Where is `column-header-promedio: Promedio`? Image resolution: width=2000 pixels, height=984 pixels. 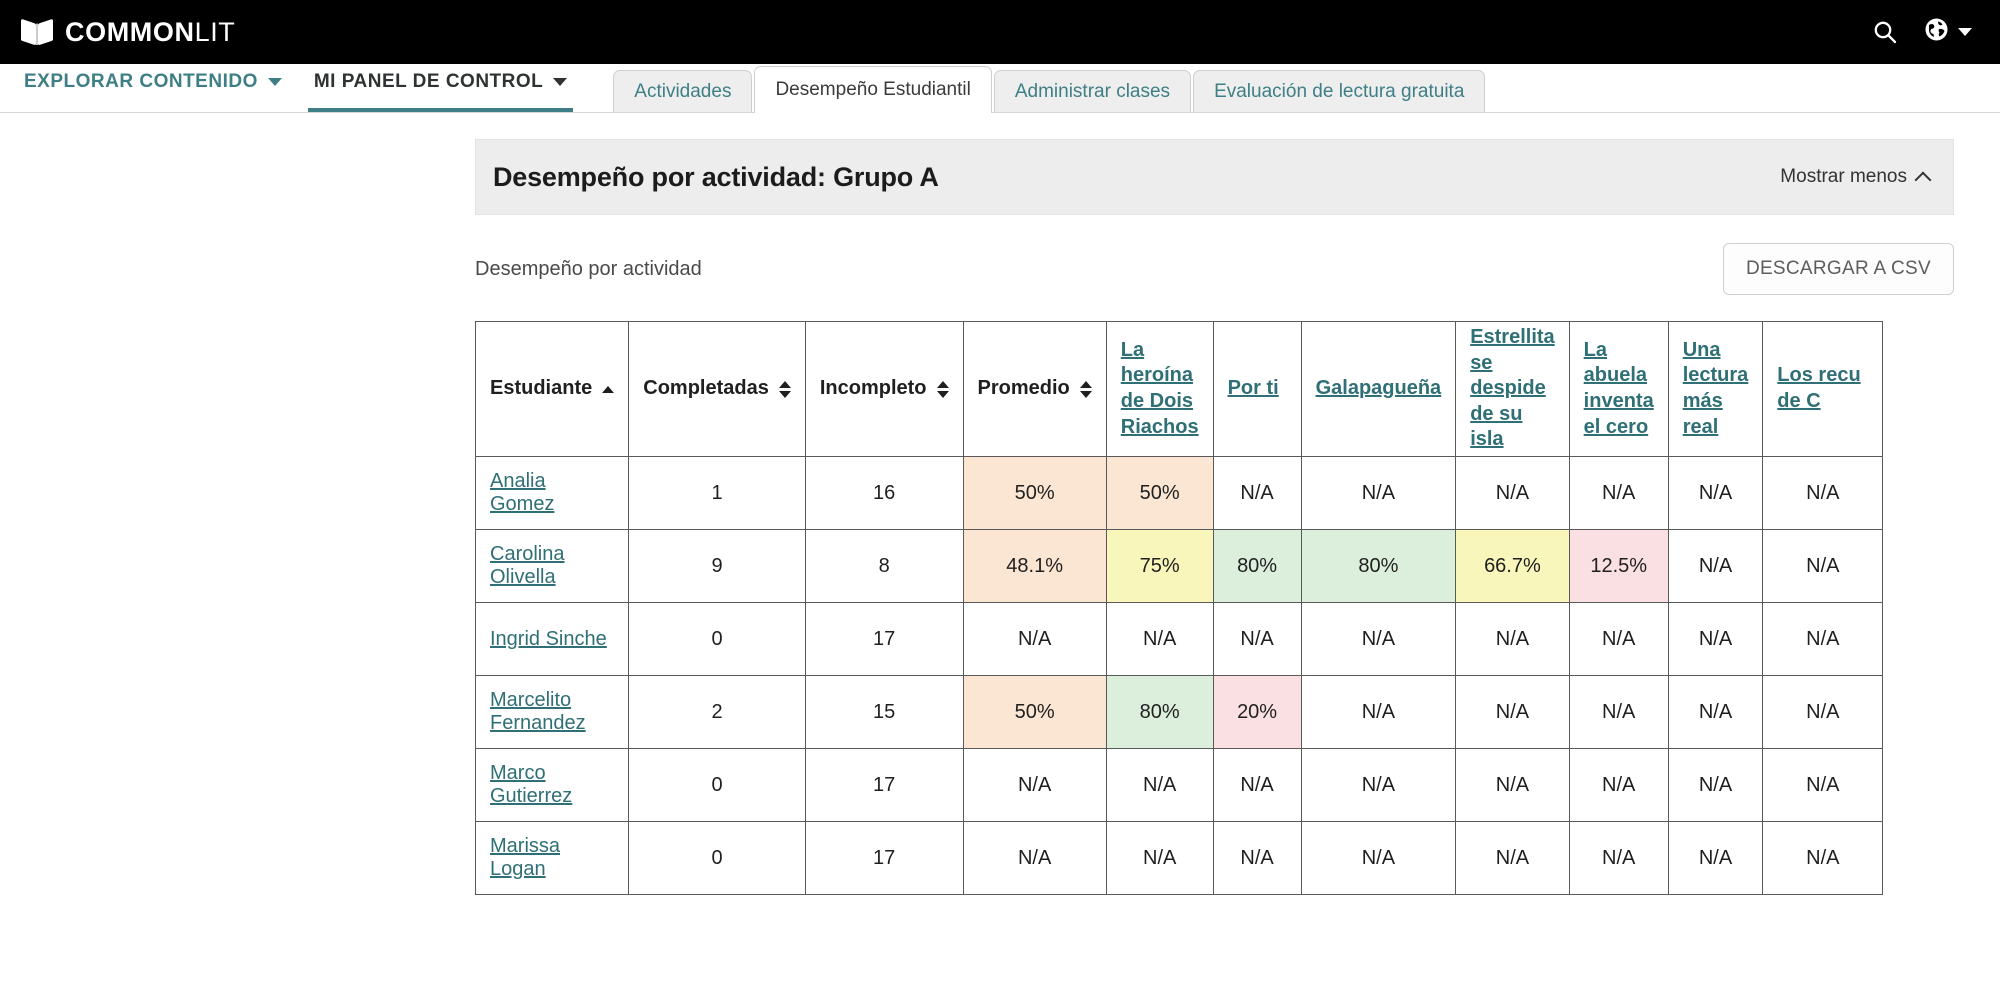
column-header-promedio: Promedio is located at coordinates (1034, 389).